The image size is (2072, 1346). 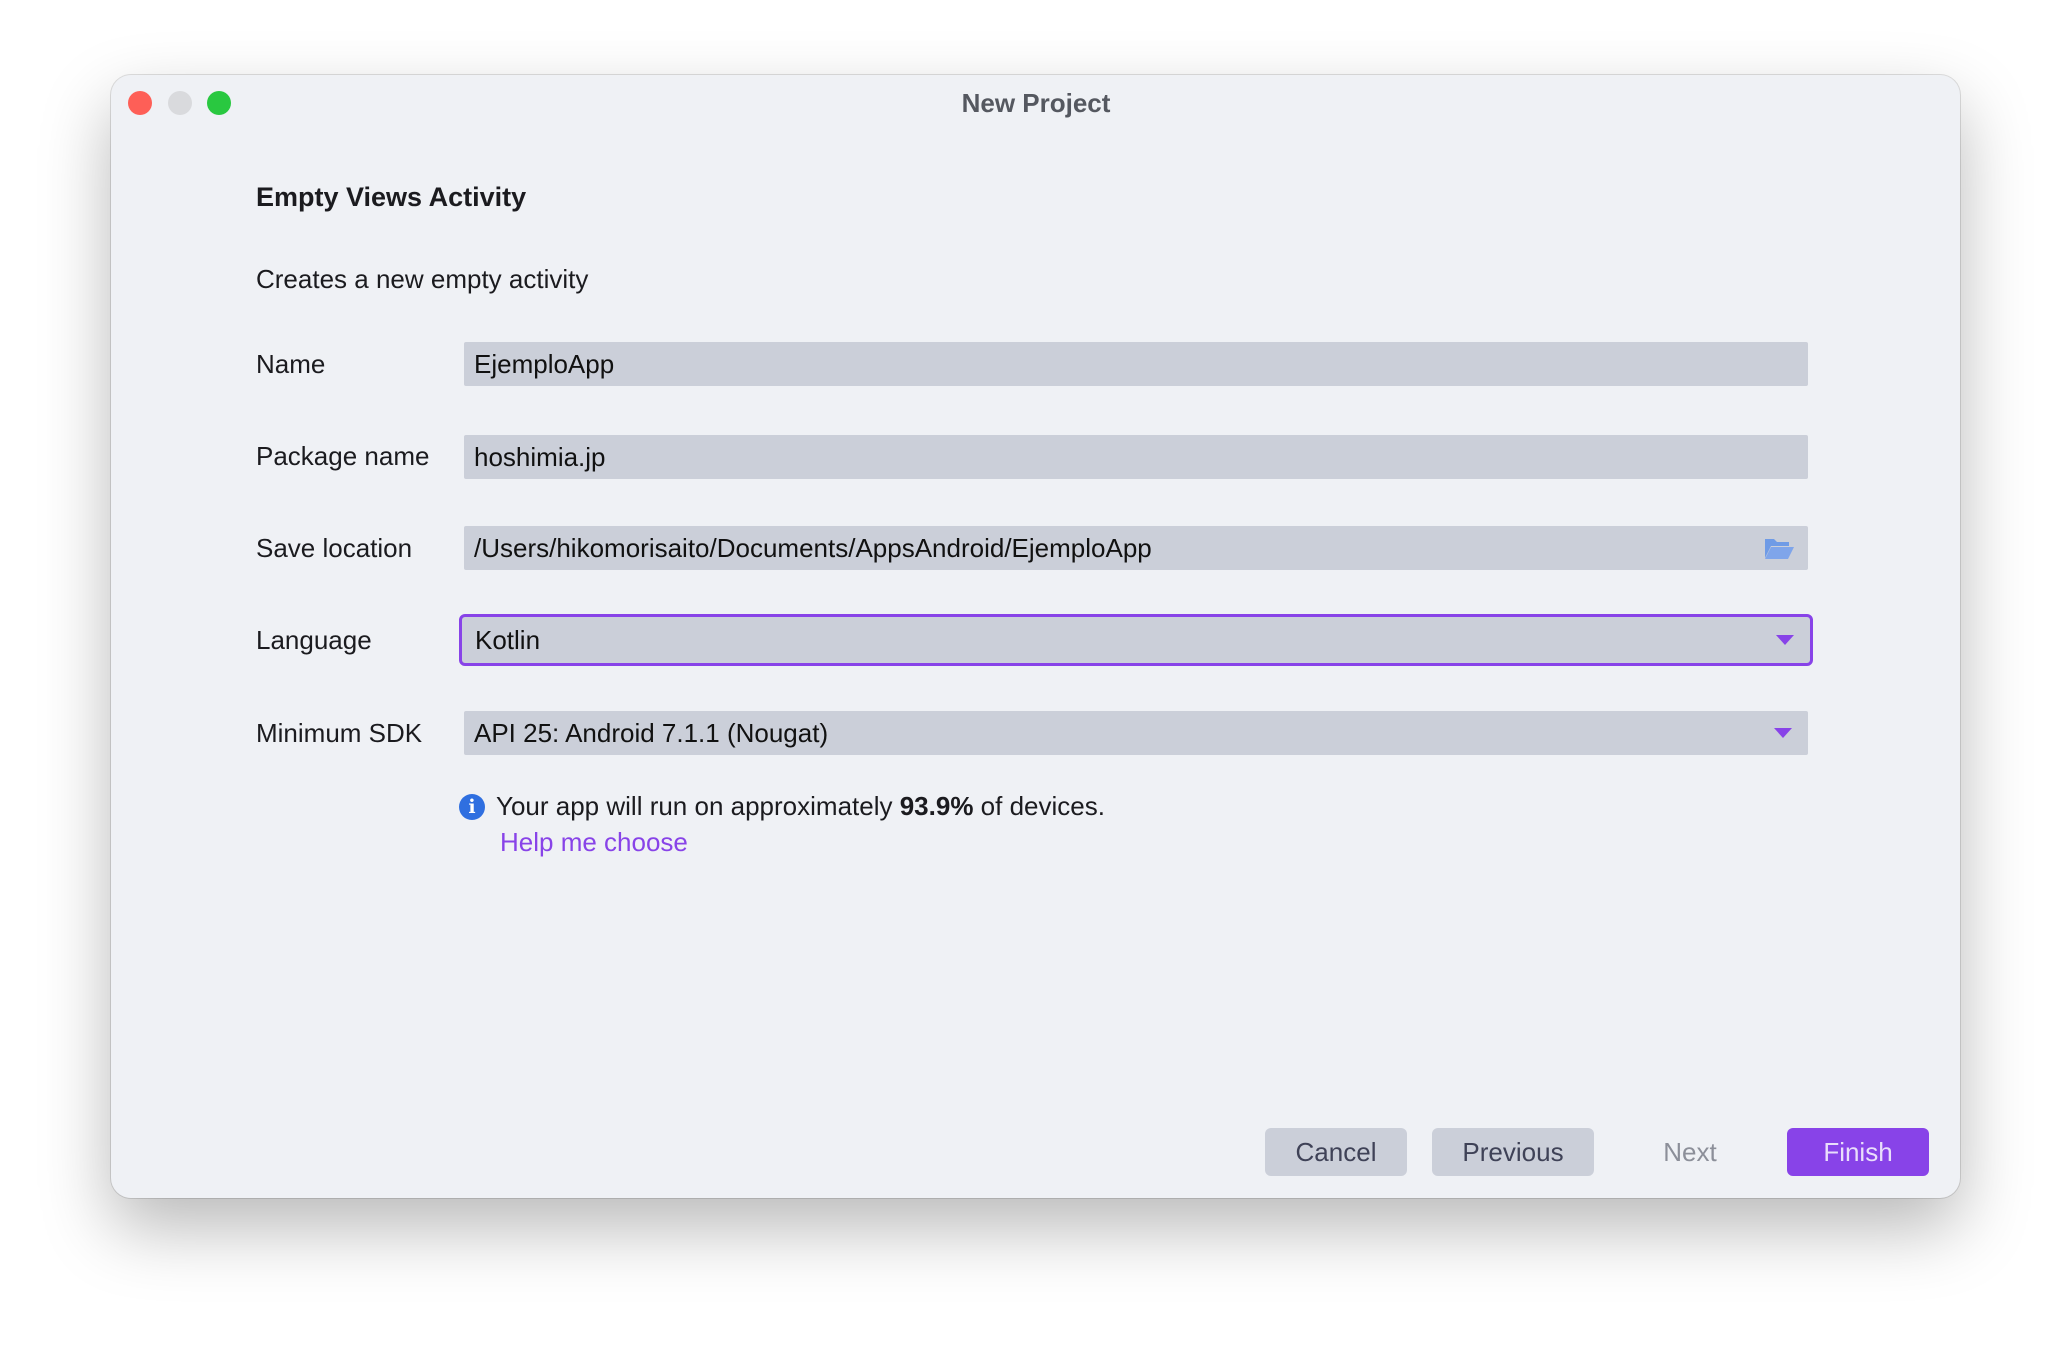 I want to click on package-name-label: Package name, so click(x=343, y=456).